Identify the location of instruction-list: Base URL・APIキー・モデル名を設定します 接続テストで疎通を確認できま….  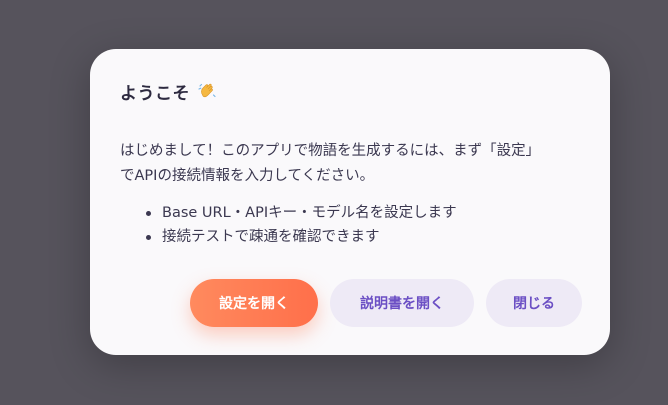
(350, 225).